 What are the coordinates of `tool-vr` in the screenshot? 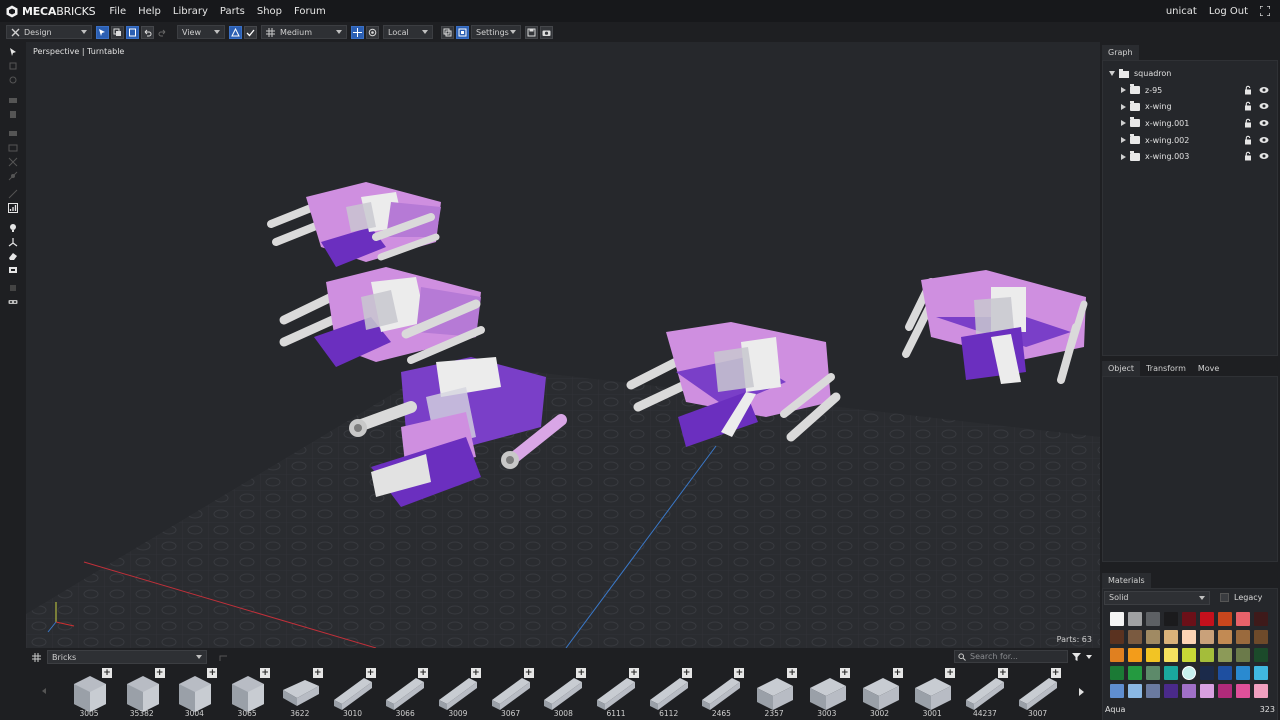 It's located at (13, 302).